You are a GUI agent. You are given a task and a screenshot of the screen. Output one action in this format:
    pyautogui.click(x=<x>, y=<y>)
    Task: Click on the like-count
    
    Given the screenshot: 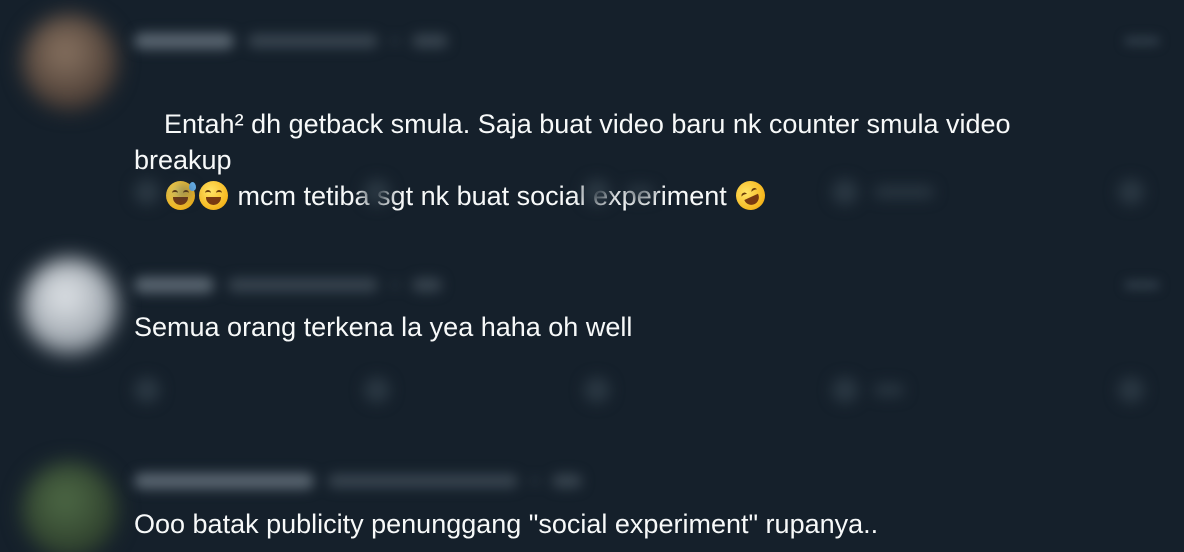 What is the action you would take?
    pyautogui.click(x=640, y=192)
    